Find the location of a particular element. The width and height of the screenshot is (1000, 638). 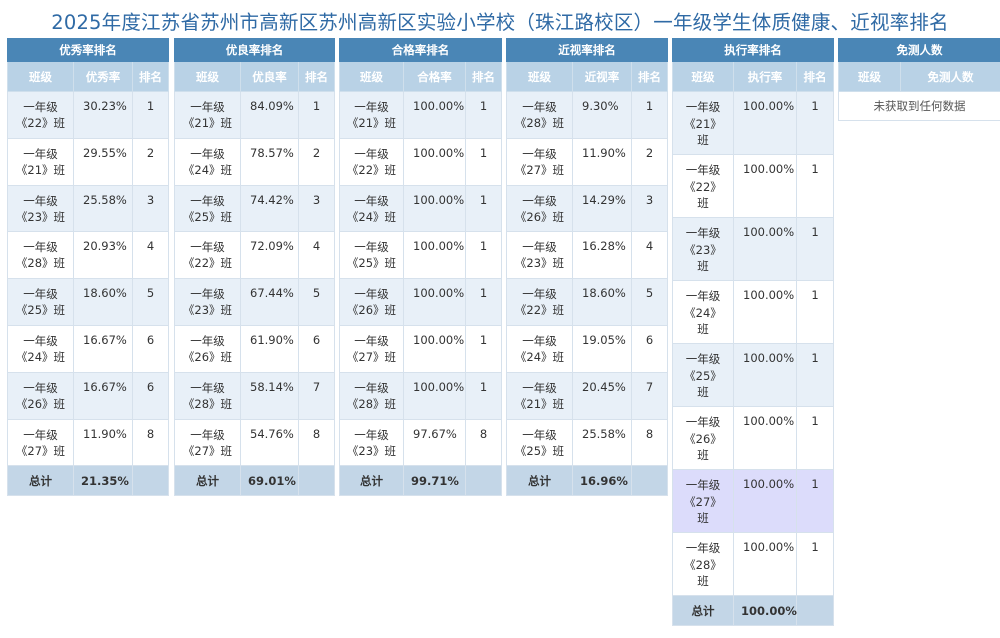

table-row: 一年级 《26》班 100.00% 1 is located at coordinates (420, 302).